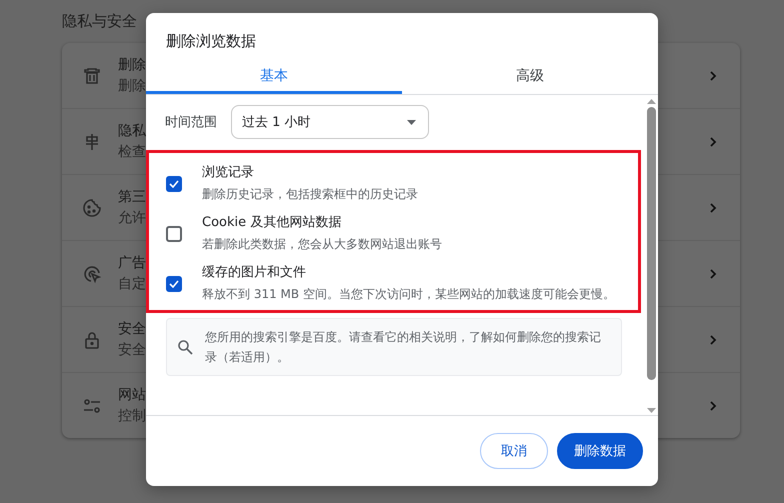 The width and height of the screenshot is (784, 503). I want to click on info-text: 您所用的搜索引擎是百度。请查看它的相关说明，了解如何删除您的搜索记录（若适用）。, so click(403, 347).